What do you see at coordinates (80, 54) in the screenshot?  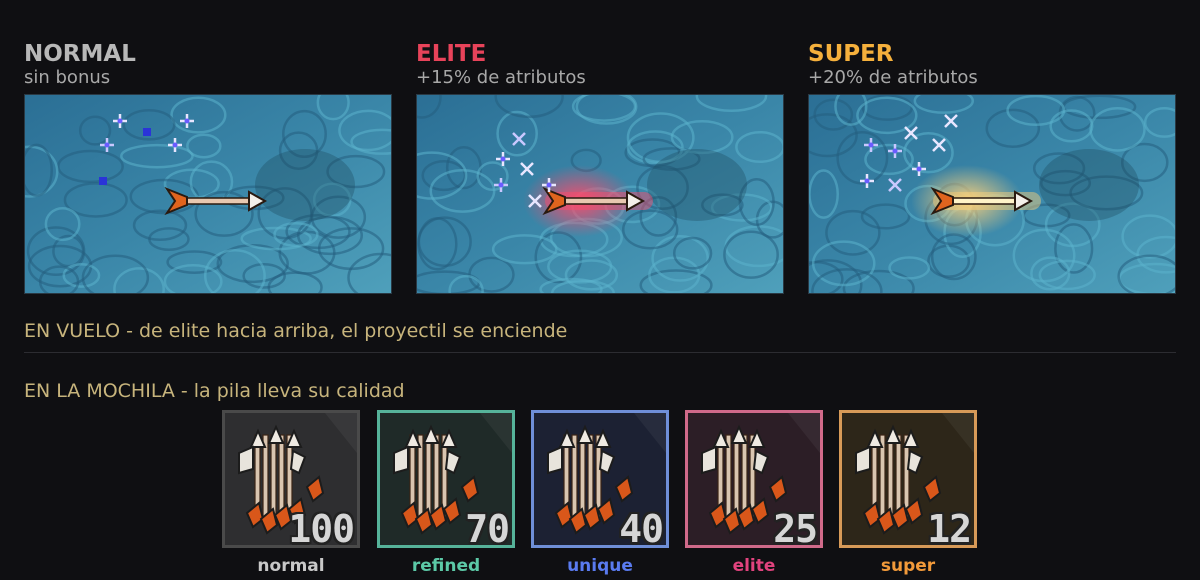 I see `panel-title: NORMAL` at bounding box center [80, 54].